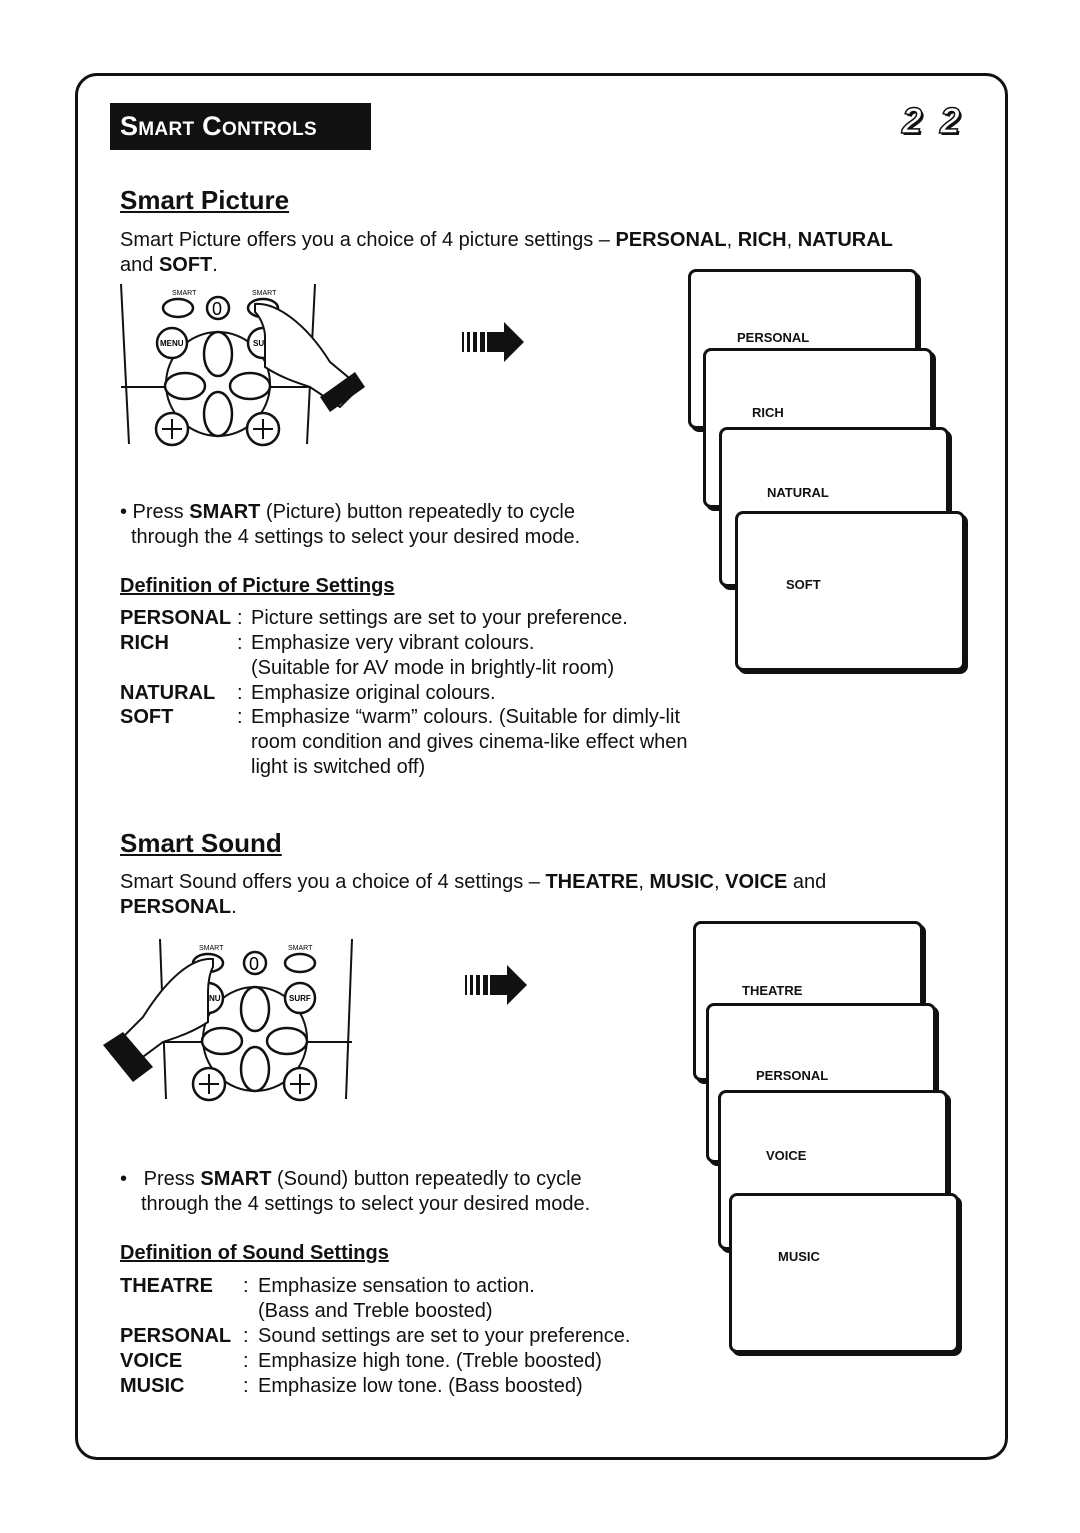  I want to click on svg-text: SURF, so click(300, 998).